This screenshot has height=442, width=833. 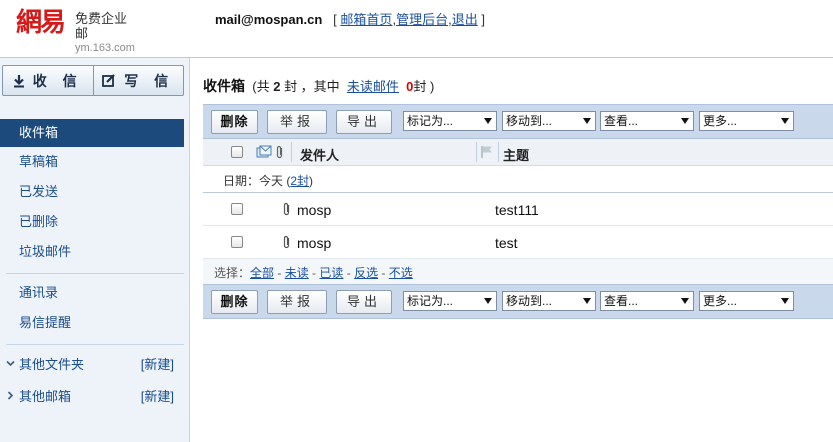 What do you see at coordinates (366, 273) in the screenshot?
I see `select-invert-link: 反选` at bounding box center [366, 273].